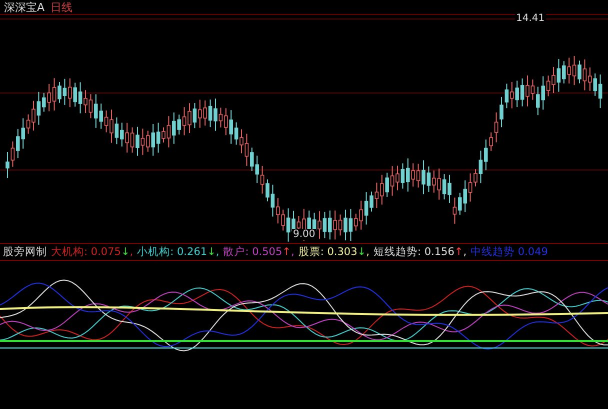 Image resolution: width=608 pixels, height=409 pixels. Describe the element at coordinates (304, 234) in the screenshot. I see `low-price-label: 9.00` at that location.